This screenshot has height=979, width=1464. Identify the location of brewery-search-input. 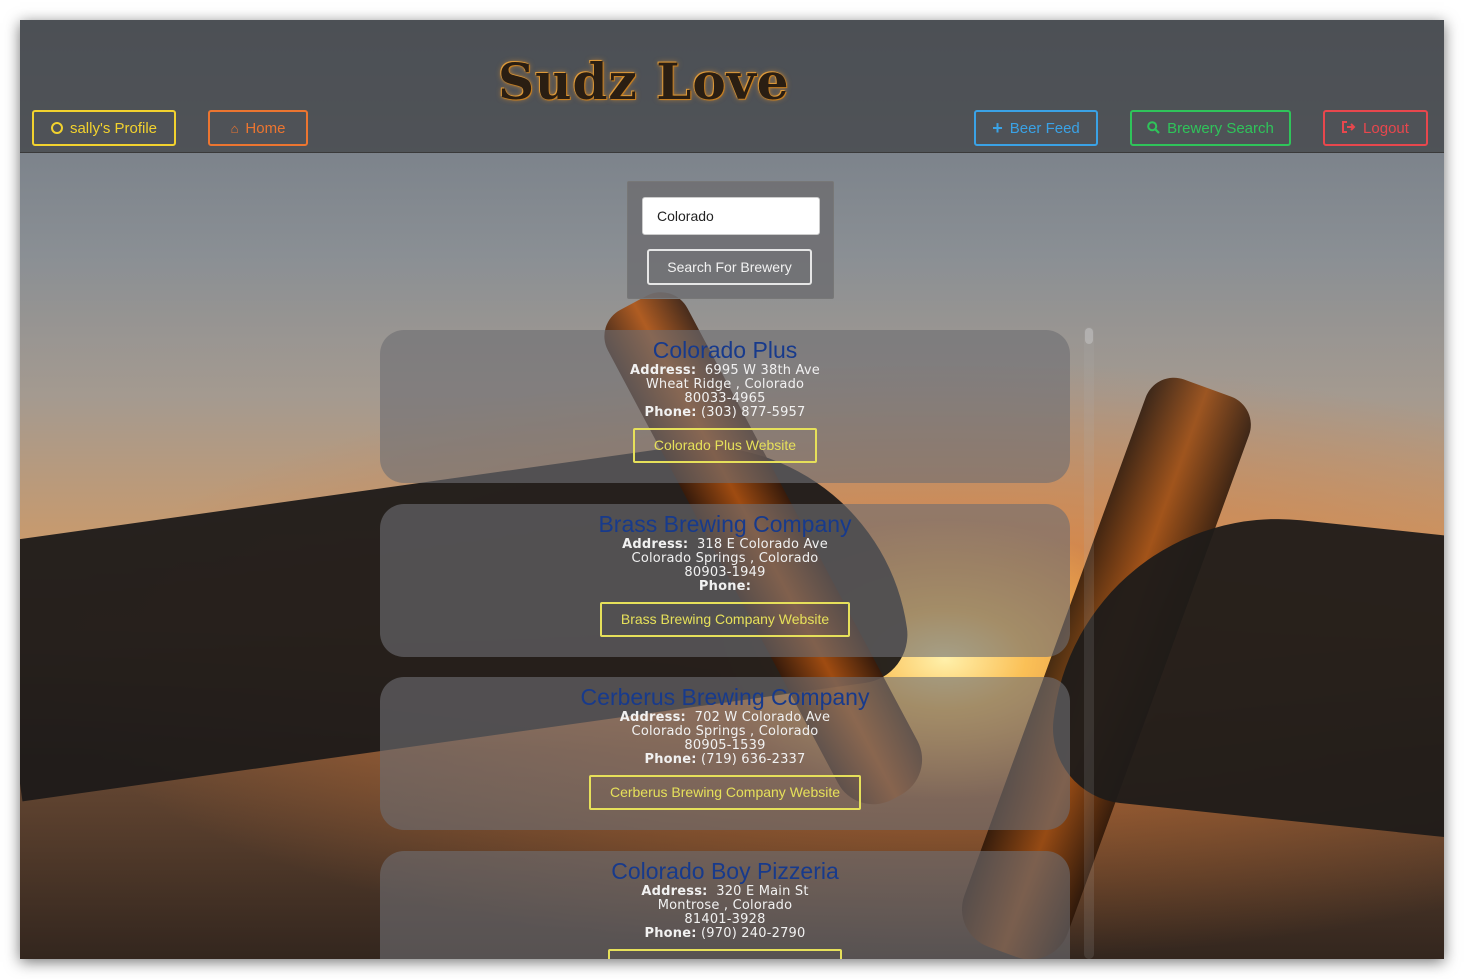
(731, 216).